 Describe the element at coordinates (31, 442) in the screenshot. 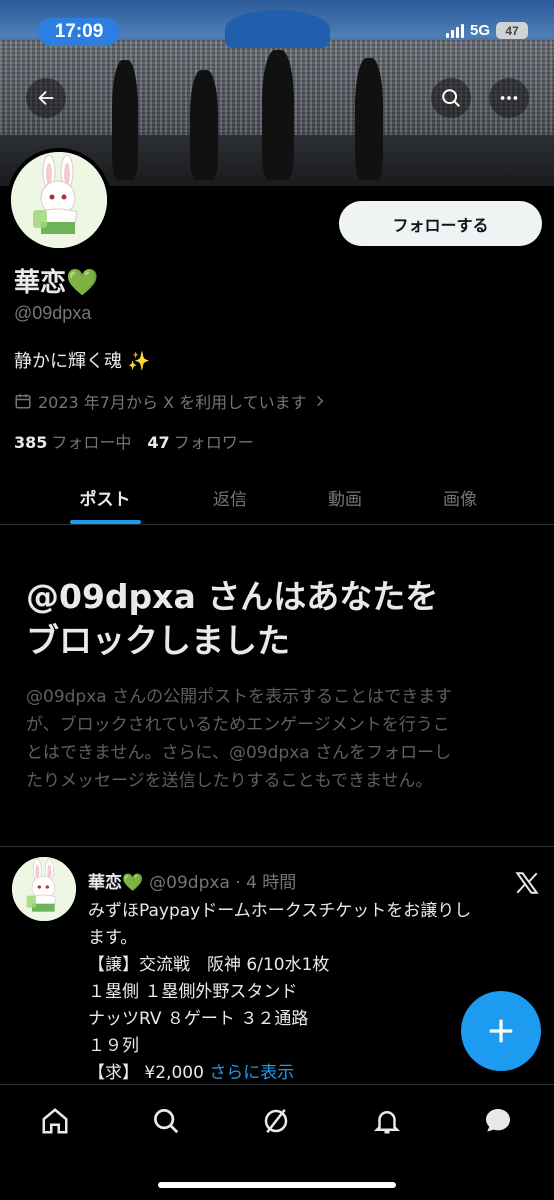

I see `following-count: 385` at that location.